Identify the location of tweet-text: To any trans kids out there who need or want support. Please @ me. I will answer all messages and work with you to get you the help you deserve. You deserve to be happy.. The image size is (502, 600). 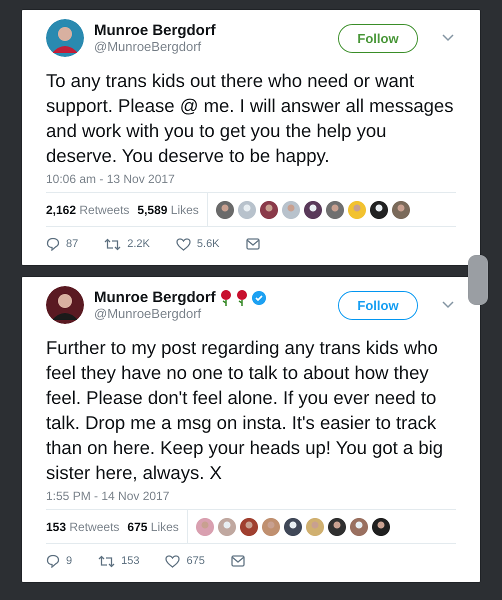
(250, 118).